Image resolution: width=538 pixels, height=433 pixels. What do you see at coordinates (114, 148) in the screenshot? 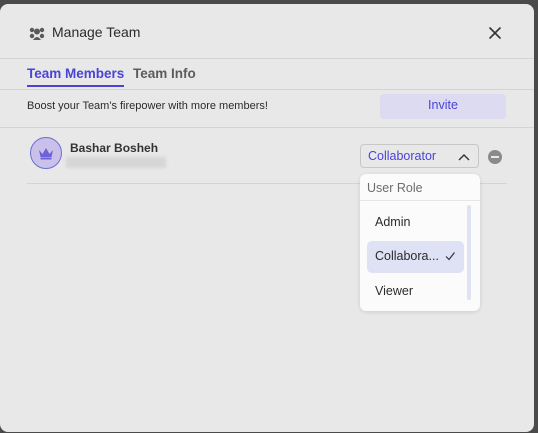
I see `member-name: Bashar Bosheh` at bounding box center [114, 148].